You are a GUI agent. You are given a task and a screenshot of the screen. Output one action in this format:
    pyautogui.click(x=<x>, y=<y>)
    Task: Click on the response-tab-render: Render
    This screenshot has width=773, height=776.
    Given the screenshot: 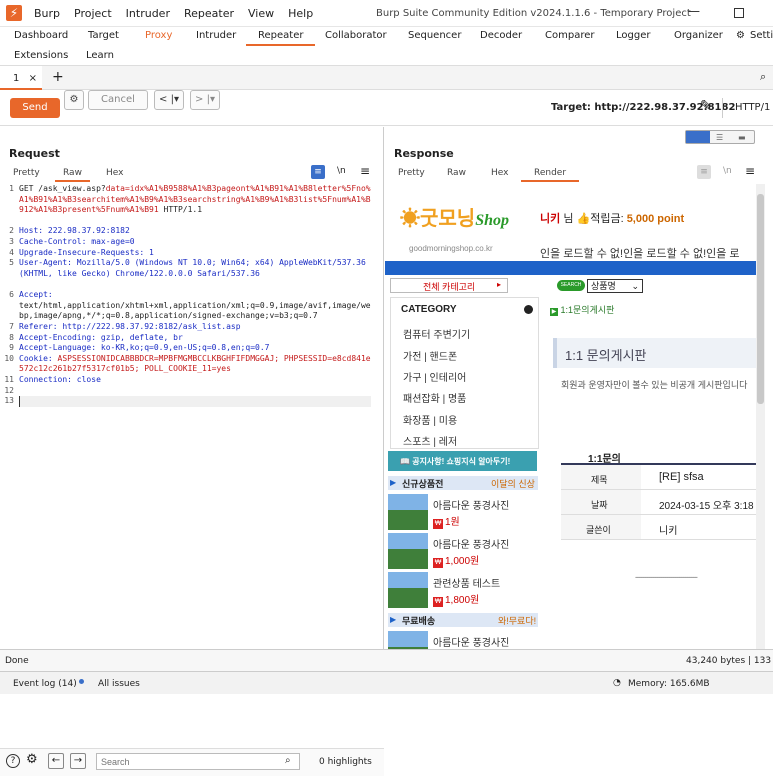 What is the action you would take?
    pyautogui.click(x=550, y=175)
    